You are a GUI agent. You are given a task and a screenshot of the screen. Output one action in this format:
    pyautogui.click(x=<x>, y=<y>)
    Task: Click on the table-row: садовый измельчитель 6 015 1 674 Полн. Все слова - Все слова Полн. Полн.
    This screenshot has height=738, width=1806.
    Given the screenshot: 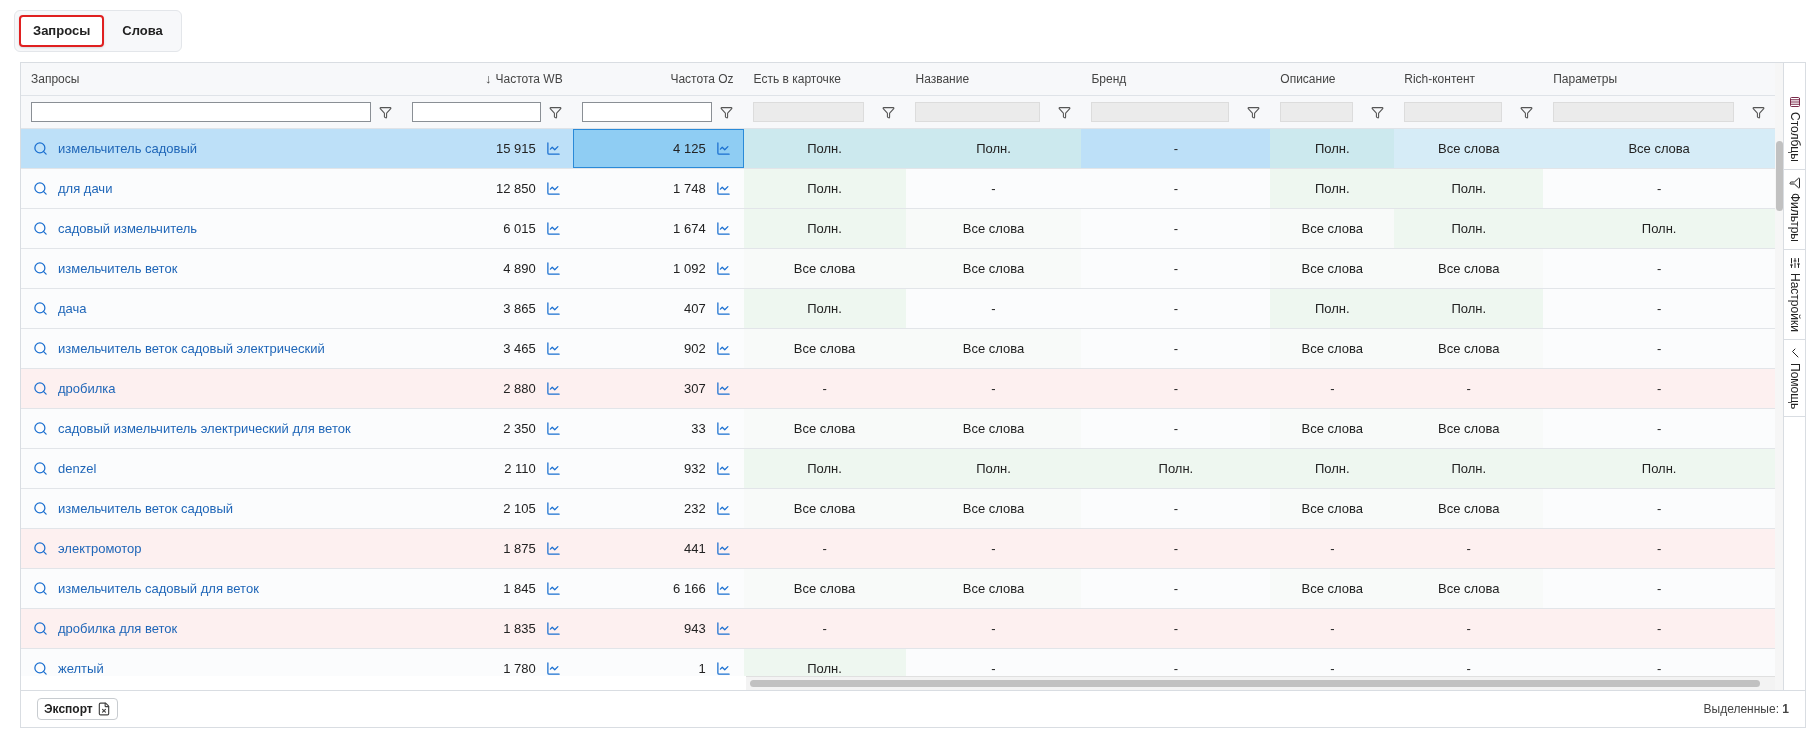 What is the action you would take?
    pyautogui.click(x=898, y=229)
    